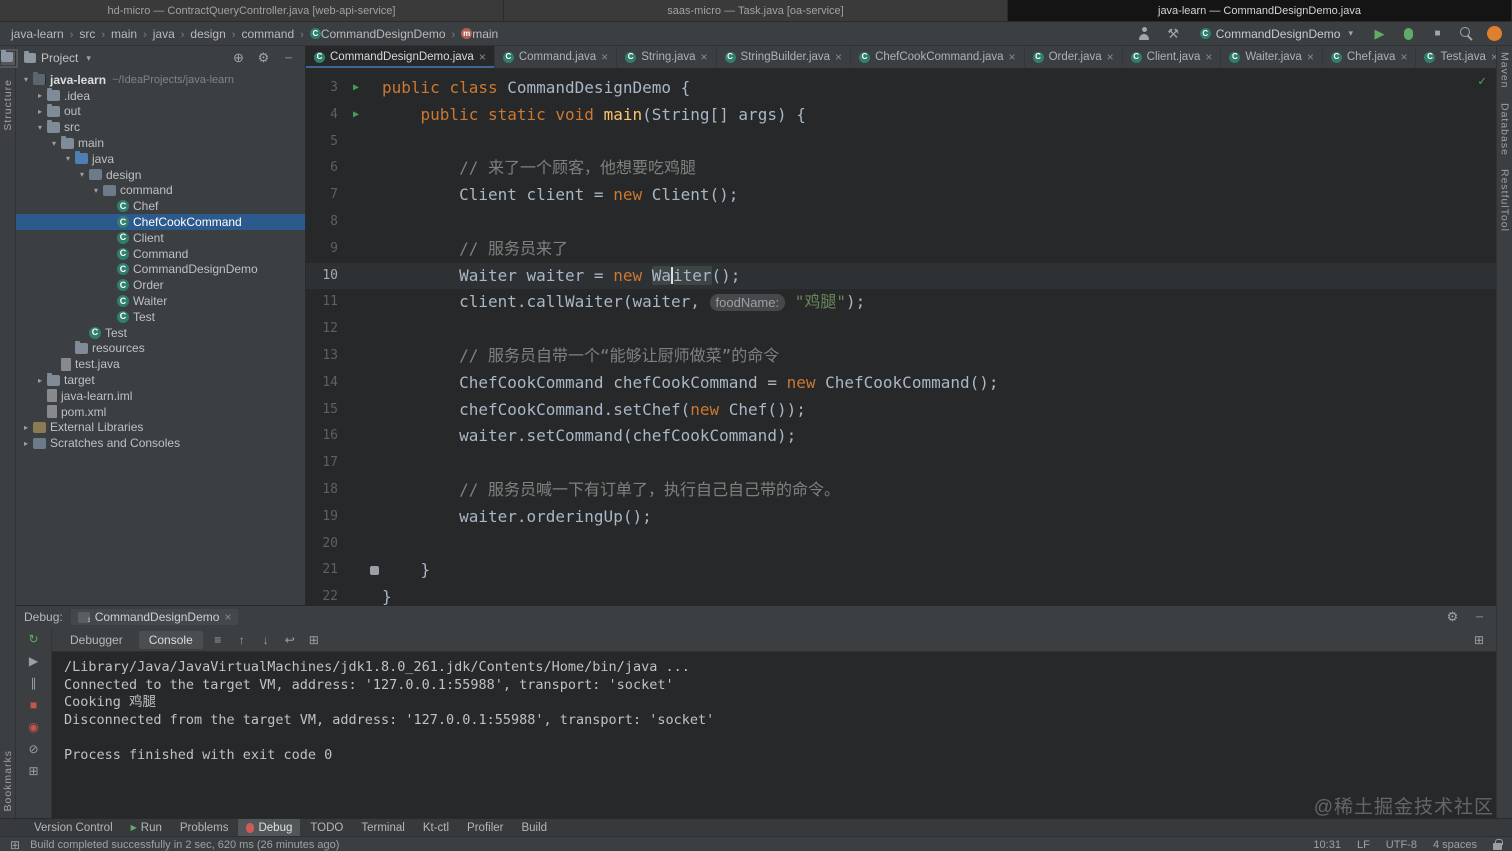 The height and width of the screenshot is (851, 1512). What do you see at coordinates (326, 410) in the screenshot?
I see `line-number: 15` at bounding box center [326, 410].